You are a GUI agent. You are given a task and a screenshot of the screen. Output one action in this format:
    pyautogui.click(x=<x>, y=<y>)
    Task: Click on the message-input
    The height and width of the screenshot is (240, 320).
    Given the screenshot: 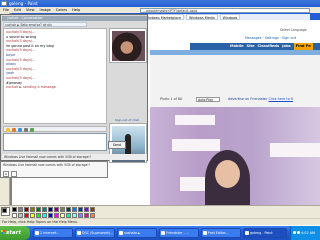 What is the action you would take?
    pyautogui.click(x=55, y=142)
    